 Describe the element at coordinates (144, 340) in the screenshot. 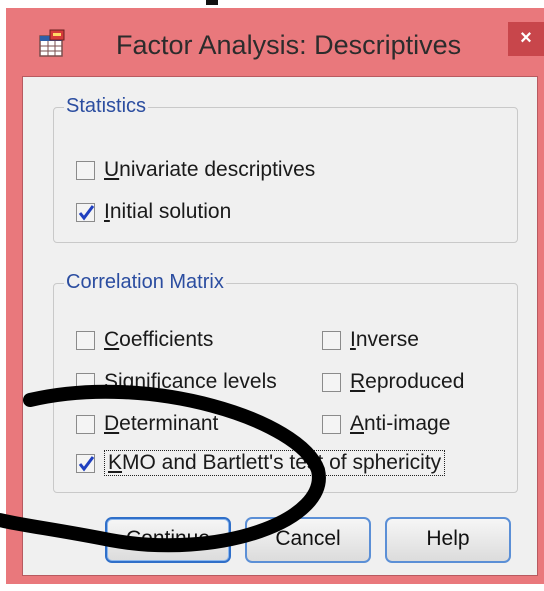

I see `coefficients-checkbox: Coefficients` at that location.